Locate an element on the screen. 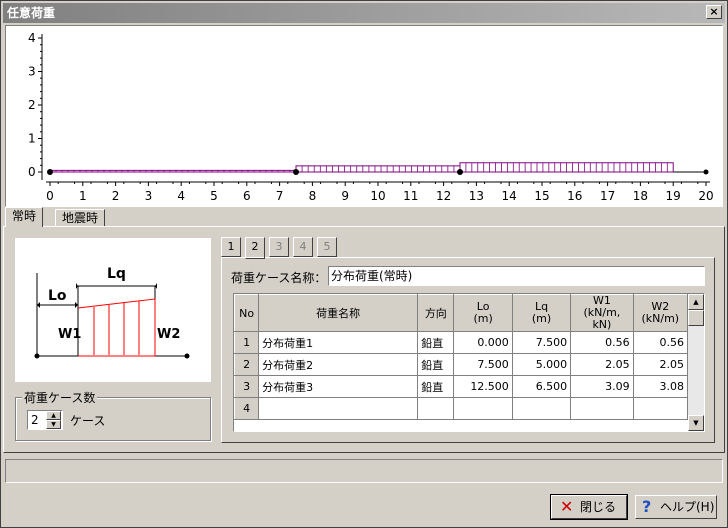 This screenshot has height=528, width=728. col-lo: Lo (m) is located at coordinates (483, 313).